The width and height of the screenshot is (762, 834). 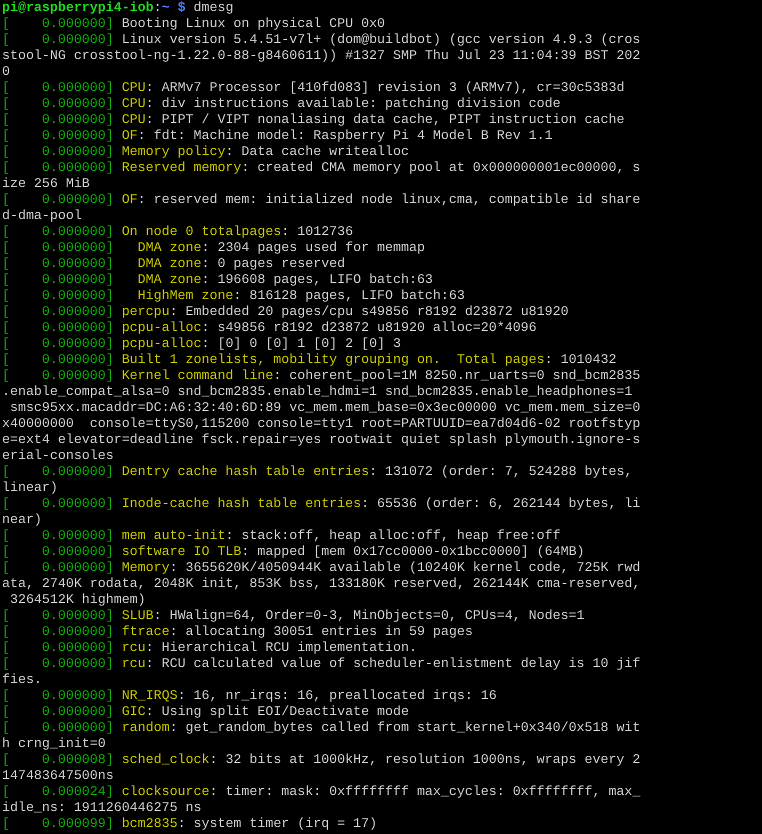 I want to click on log-message-continuation: .enable_compat_alsa=0 snd_bcm2835.enable_hdmi=1 snd_bcm2835.enable_headphones=1, so click(x=317, y=391).